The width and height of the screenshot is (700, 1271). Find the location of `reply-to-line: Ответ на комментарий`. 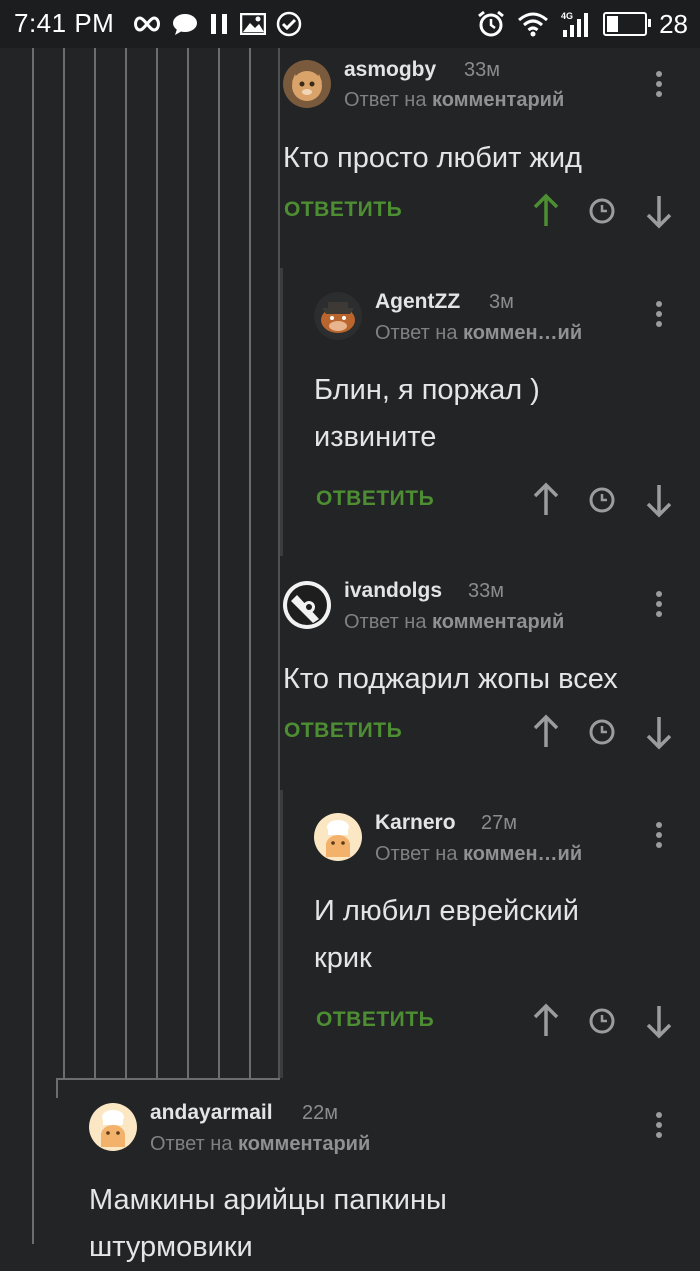

reply-to-line: Ответ на комментарий is located at coordinates (260, 1144).